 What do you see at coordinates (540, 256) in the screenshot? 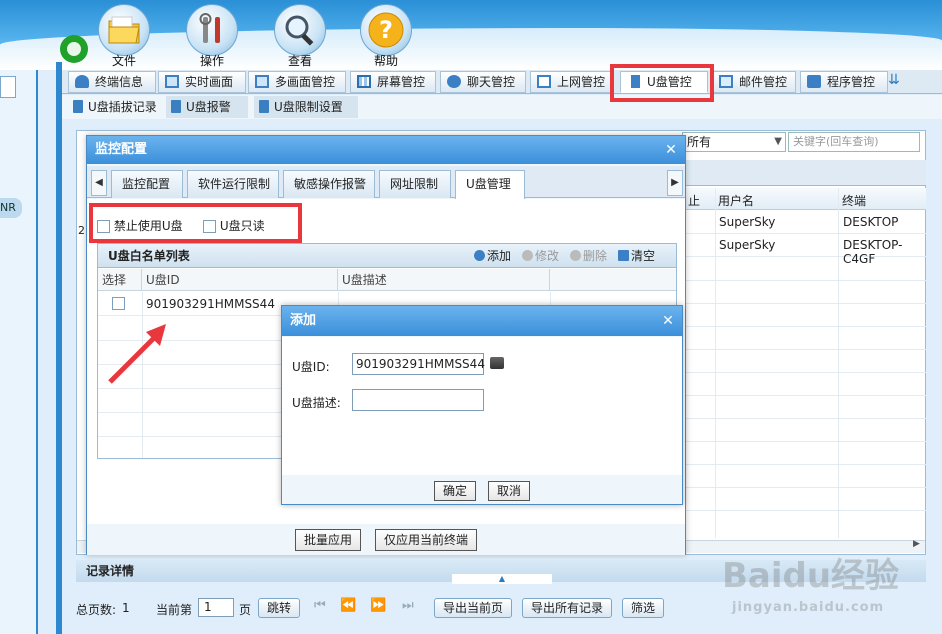
I see `edit-button: 修改` at bounding box center [540, 256].